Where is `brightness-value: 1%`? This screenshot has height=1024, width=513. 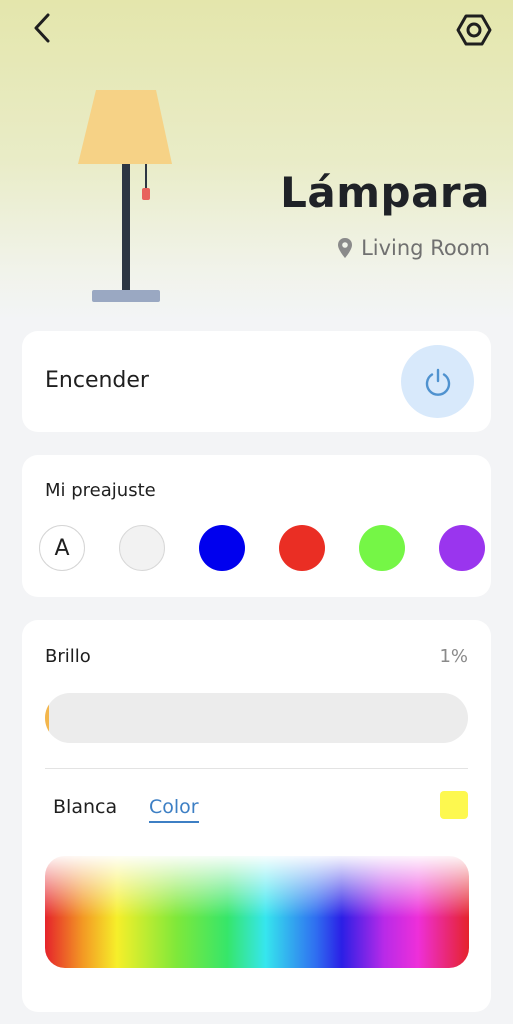 brightness-value: 1% is located at coordinates (453, 656).